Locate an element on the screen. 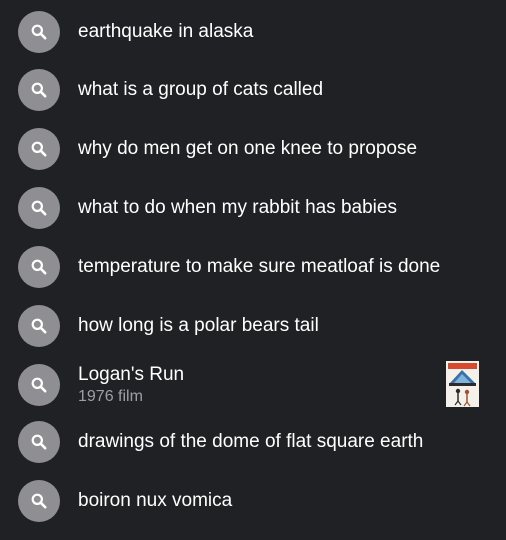  suggestion-text: what is a group of cats called is located at coordinates (201, 89).